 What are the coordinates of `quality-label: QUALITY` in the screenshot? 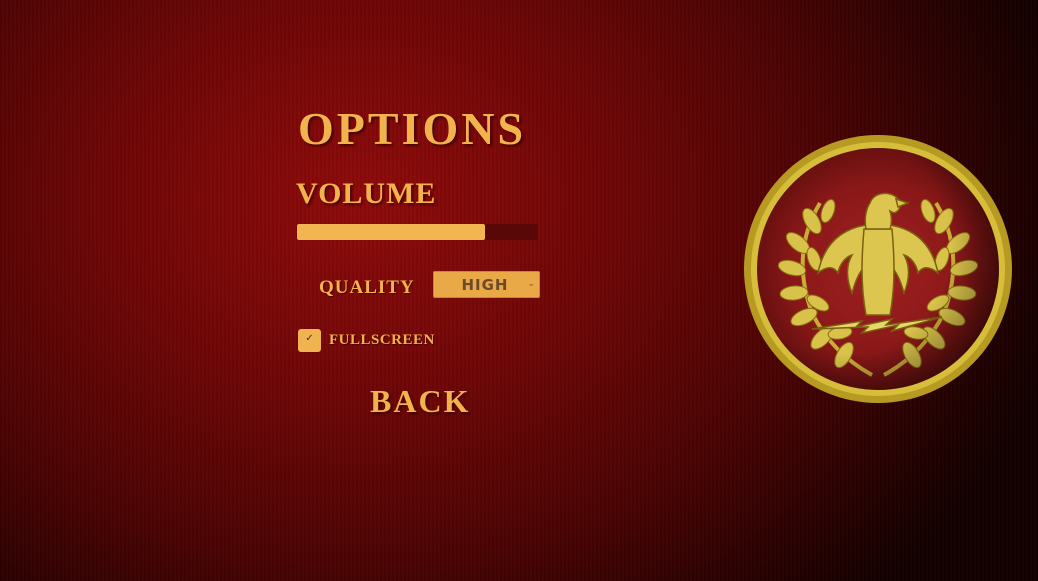 It's located at (367, 287).